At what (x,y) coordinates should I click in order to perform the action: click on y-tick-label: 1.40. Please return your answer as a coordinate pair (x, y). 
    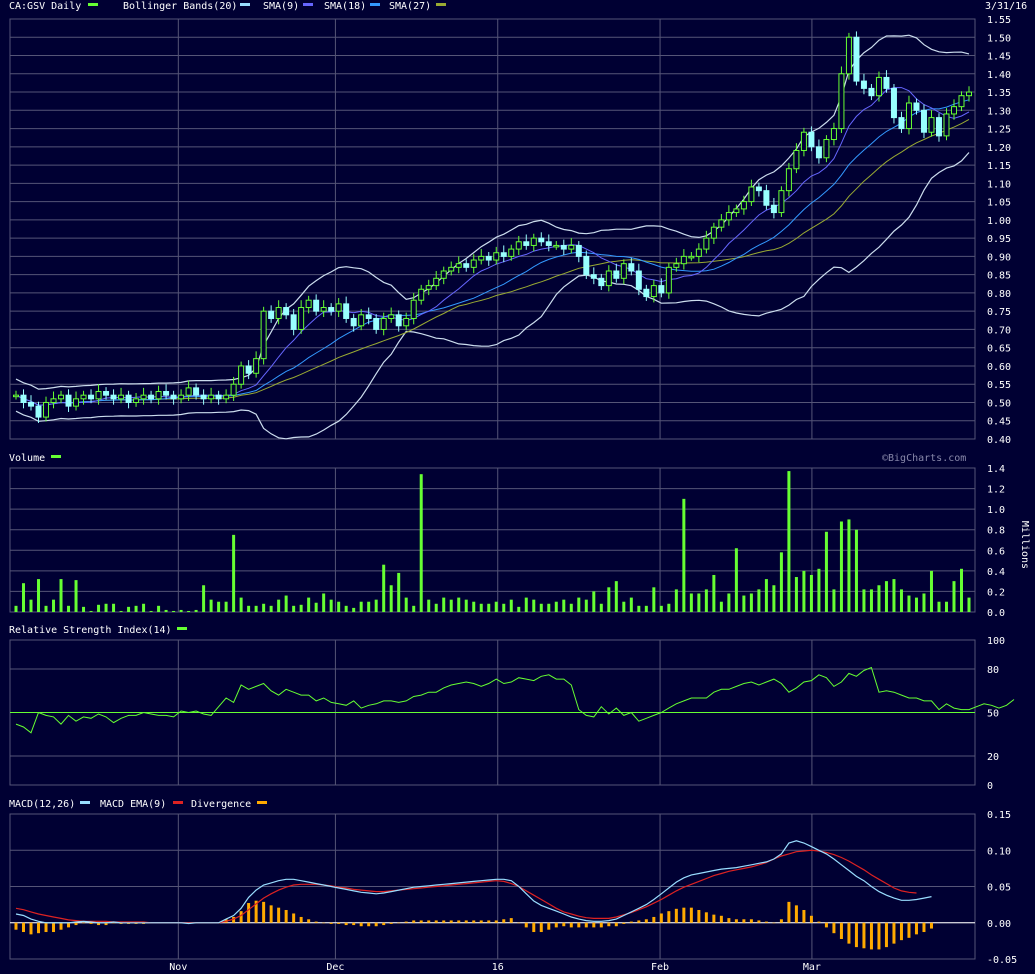
    Looking at the image, I should click on (999, 75).